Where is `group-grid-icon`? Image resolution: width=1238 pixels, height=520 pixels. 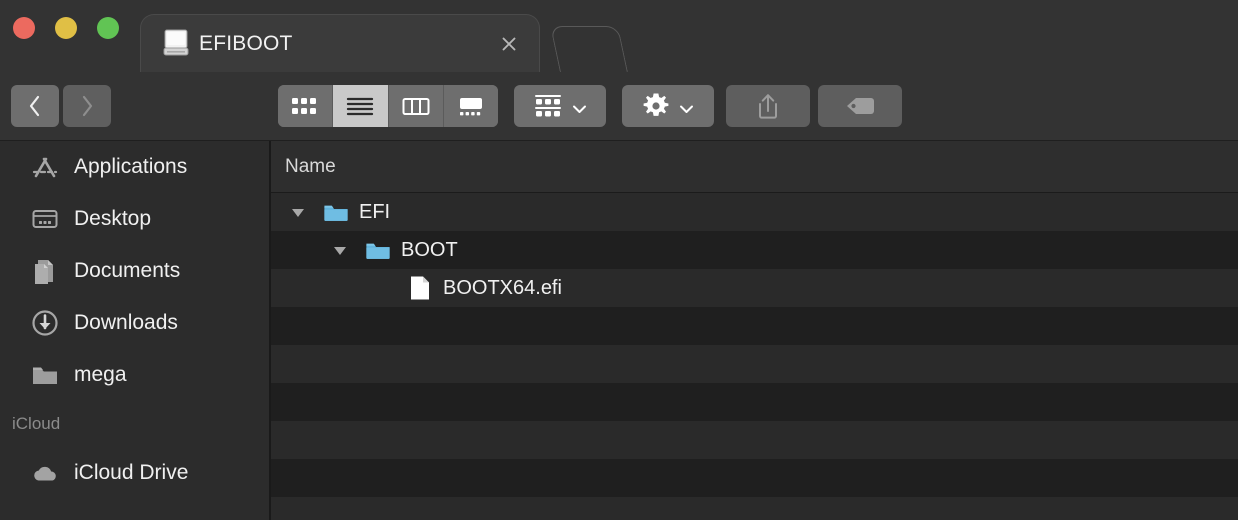
group-grid-icon is located at coordinates (548, 106).